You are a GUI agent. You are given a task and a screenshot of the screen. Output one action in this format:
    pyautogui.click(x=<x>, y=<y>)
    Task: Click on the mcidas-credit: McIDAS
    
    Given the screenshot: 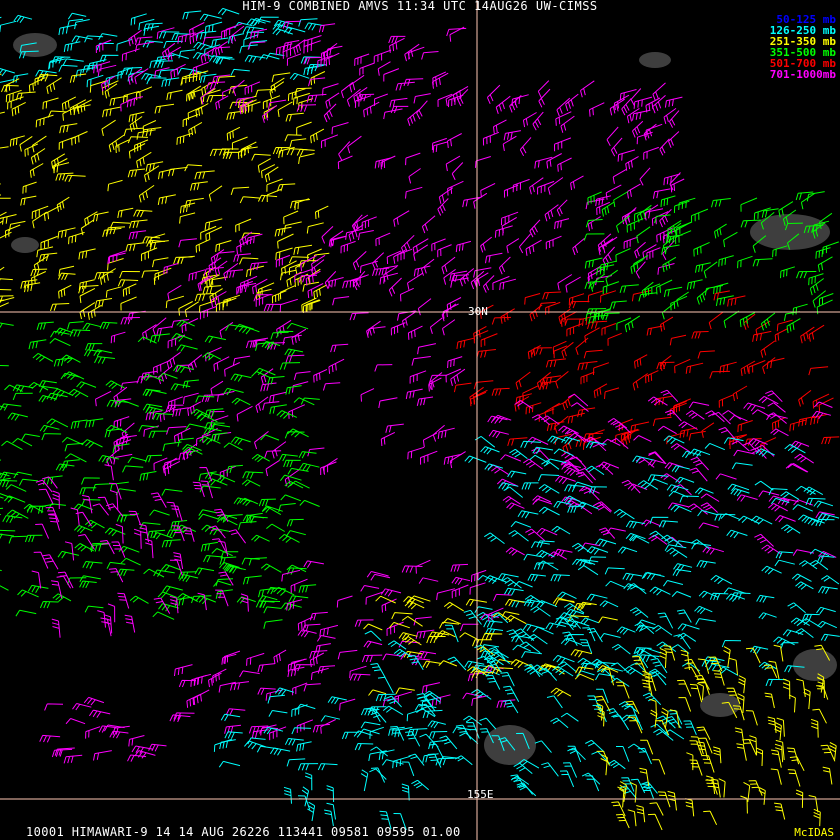 What is the action you would take?
    pyautogui.click(x=814, y=832)
    